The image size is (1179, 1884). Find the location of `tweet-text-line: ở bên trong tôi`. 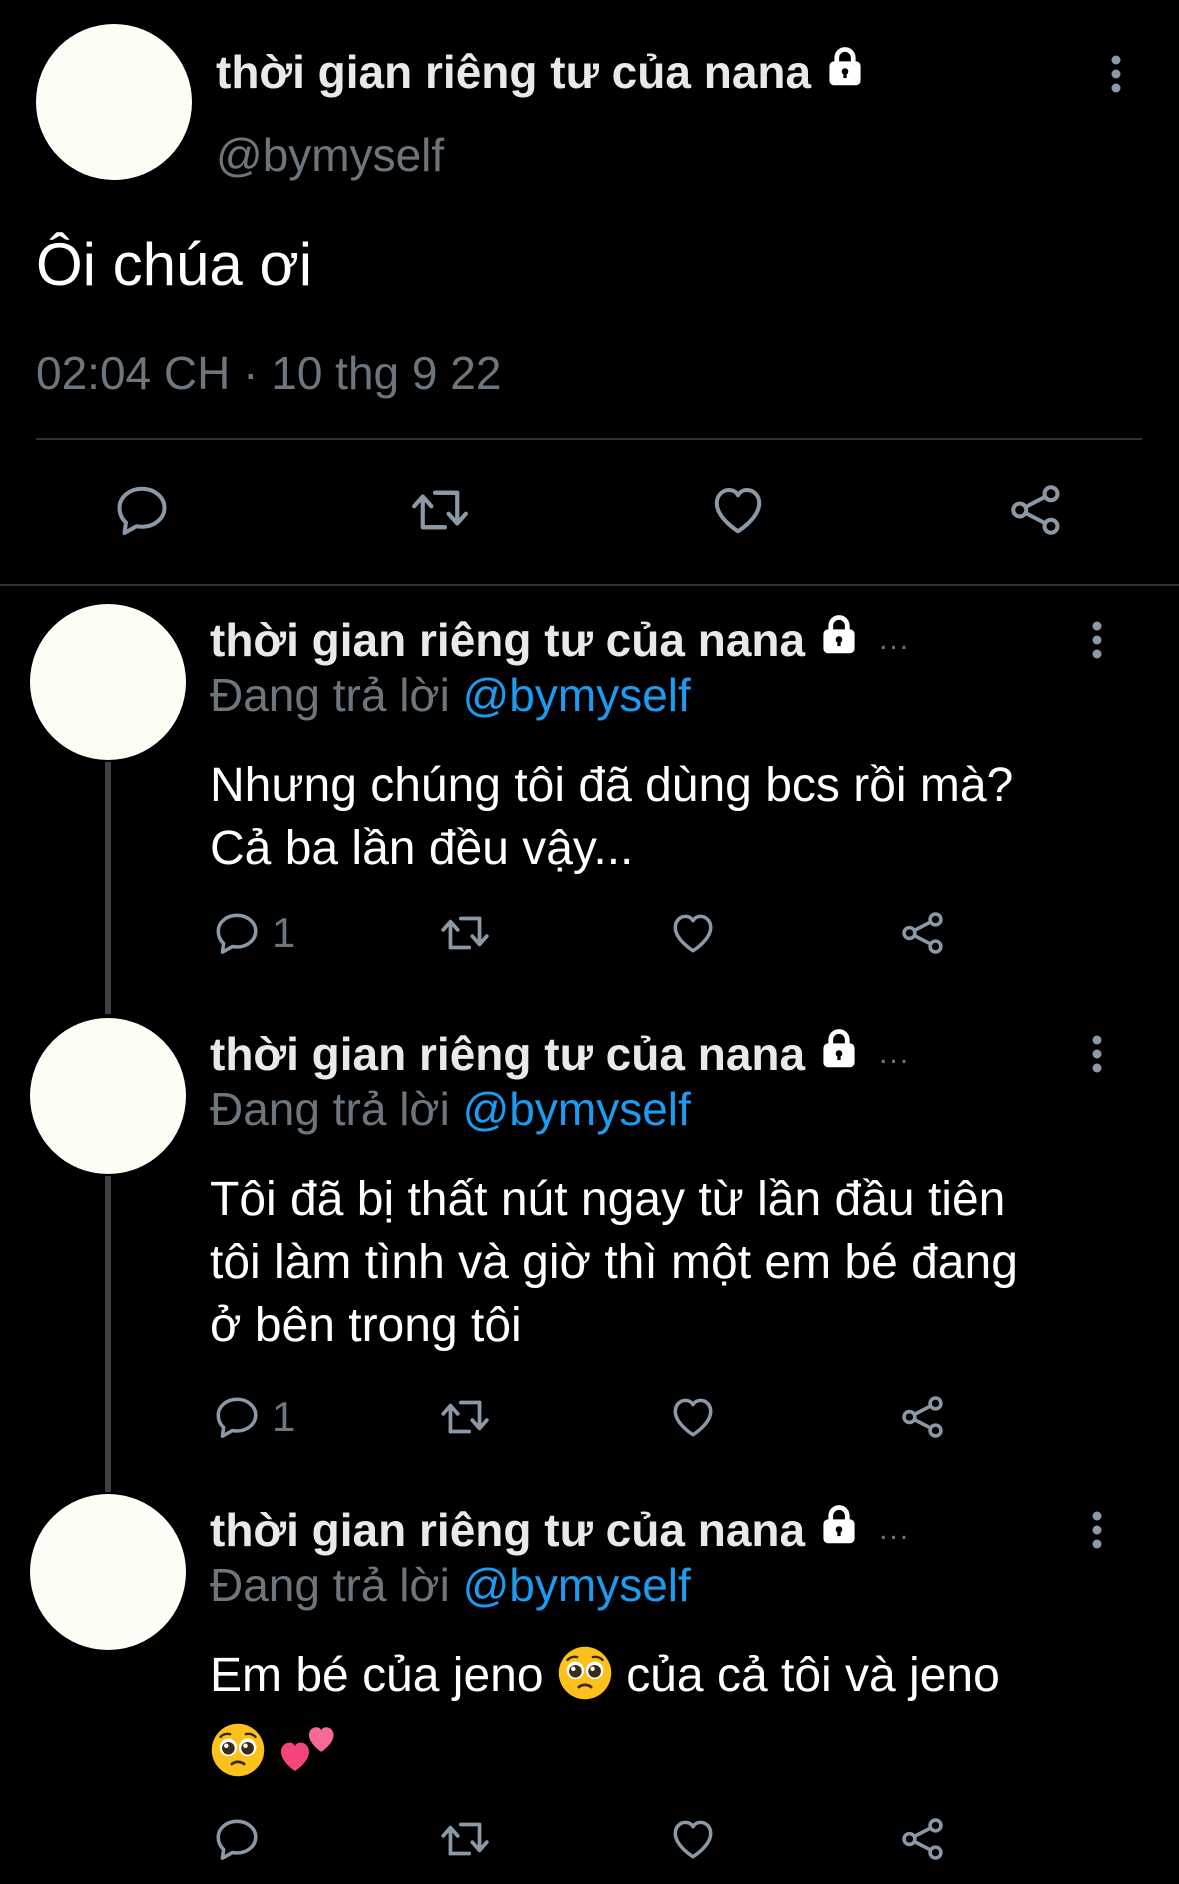

tweet-text-line: ở bên trong tôi is located at coordinates (366, 1325).